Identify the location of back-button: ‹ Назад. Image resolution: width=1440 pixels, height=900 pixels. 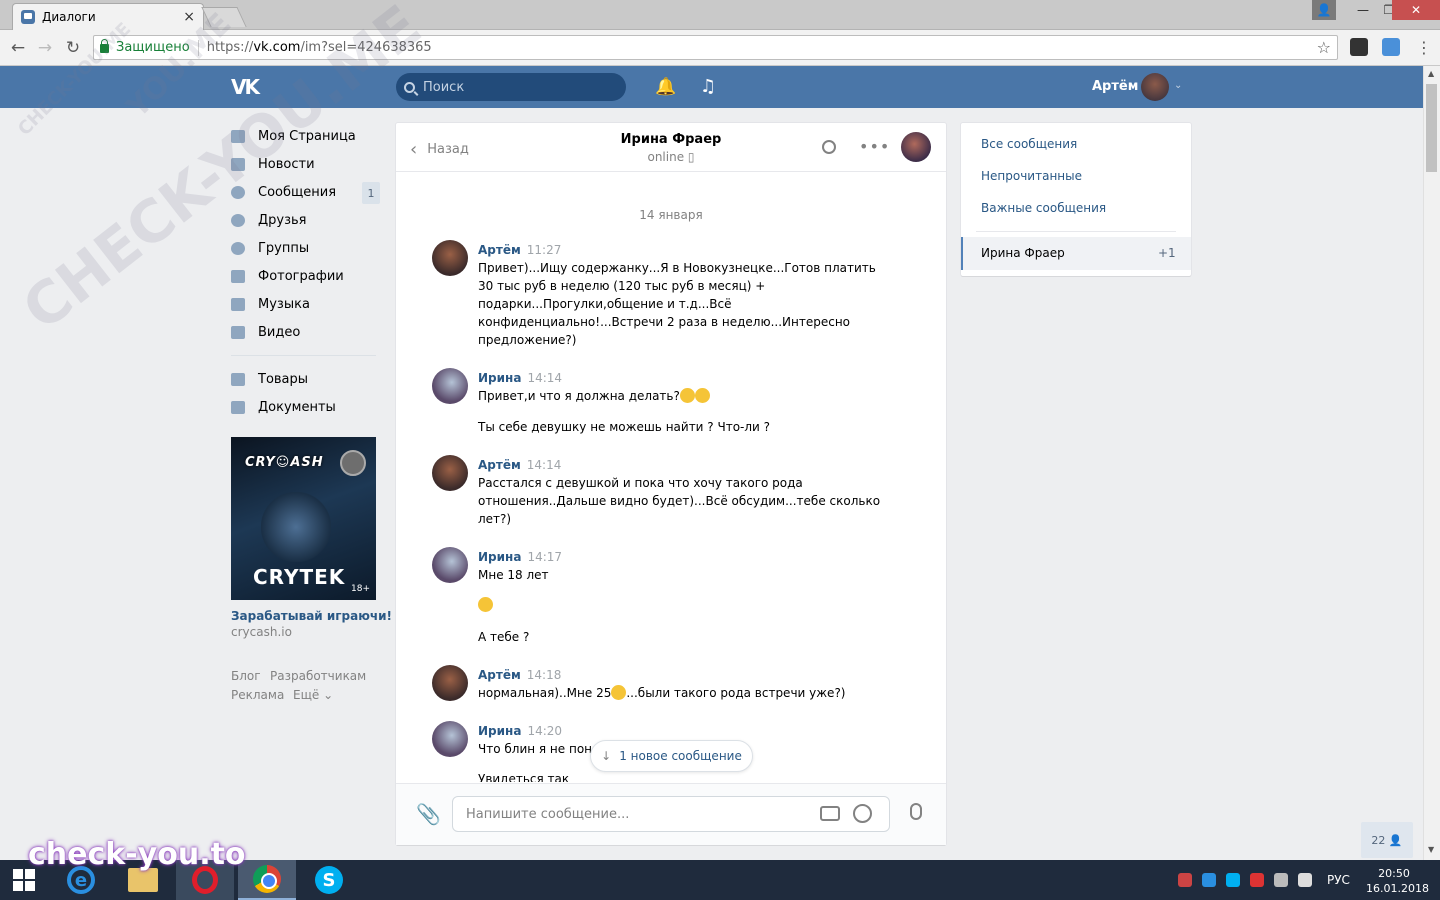
(439, 149).